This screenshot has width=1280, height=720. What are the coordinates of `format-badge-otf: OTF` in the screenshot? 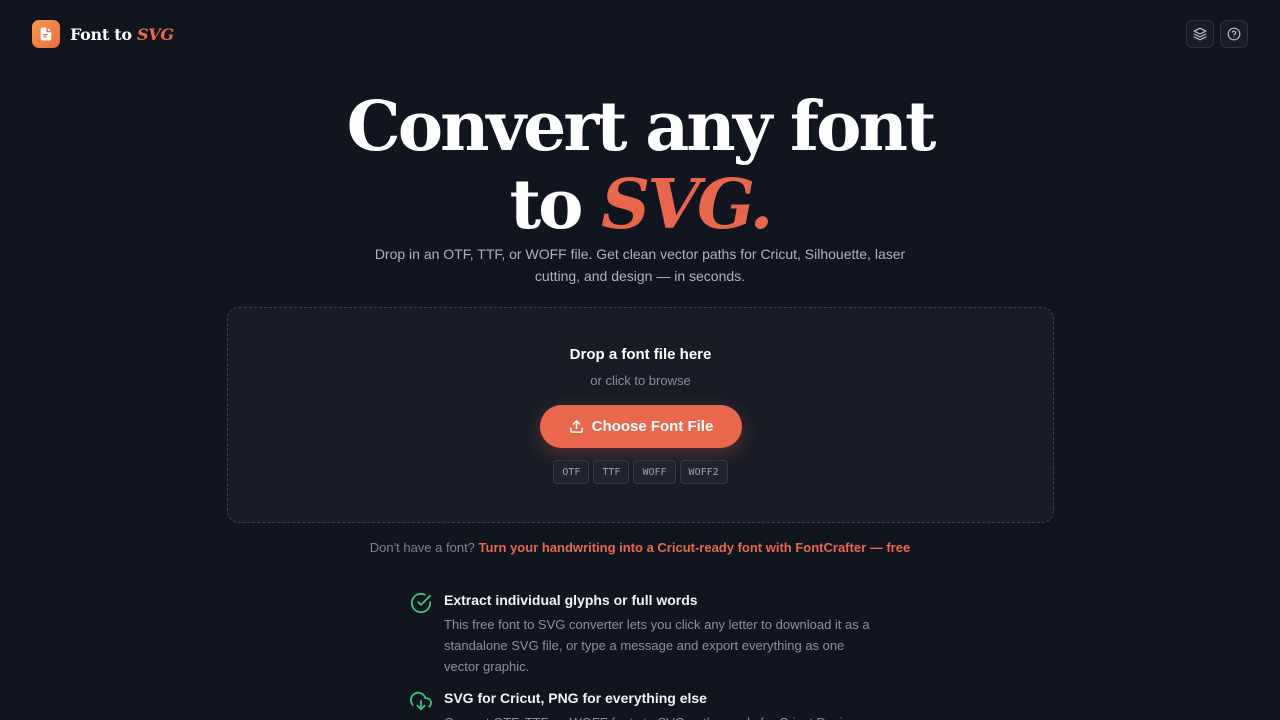 It's located at (571, 472).